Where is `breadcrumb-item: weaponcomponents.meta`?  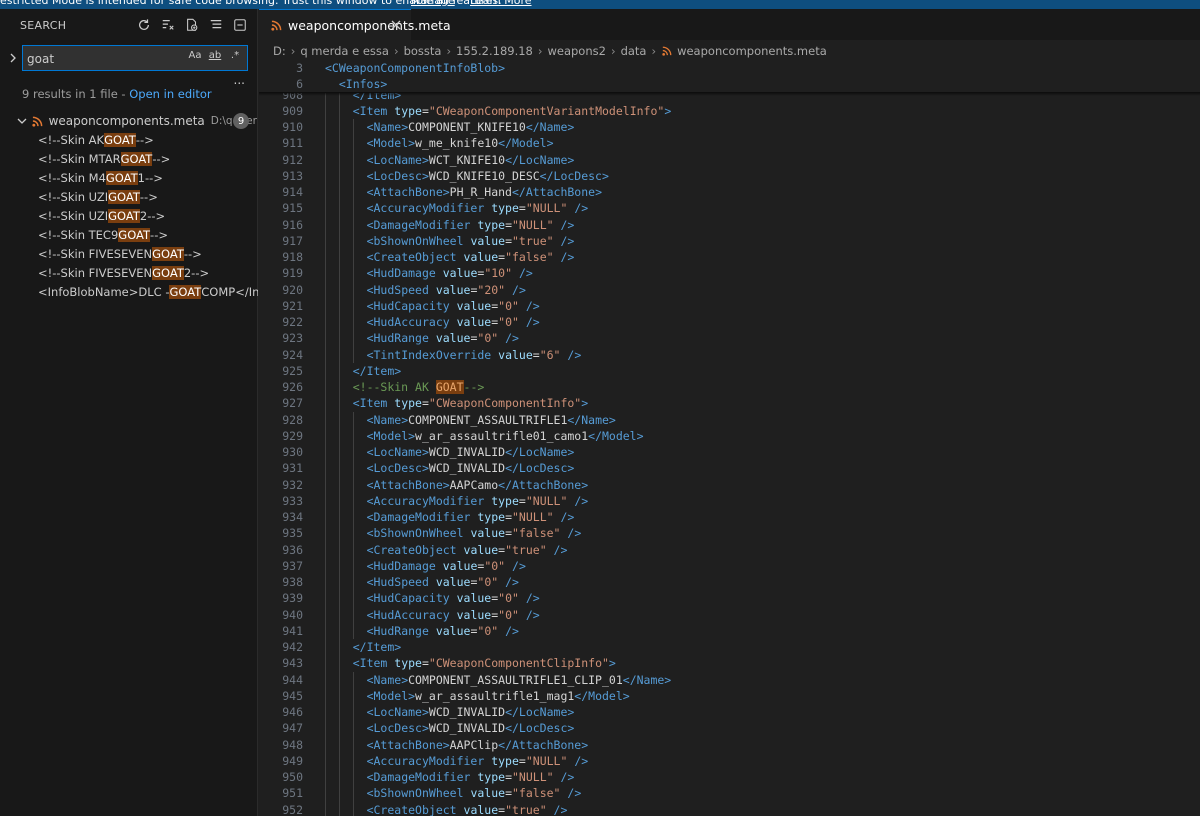
breadcrumb-item: weaponcomponents.meta is located at coordinates (752, 51).